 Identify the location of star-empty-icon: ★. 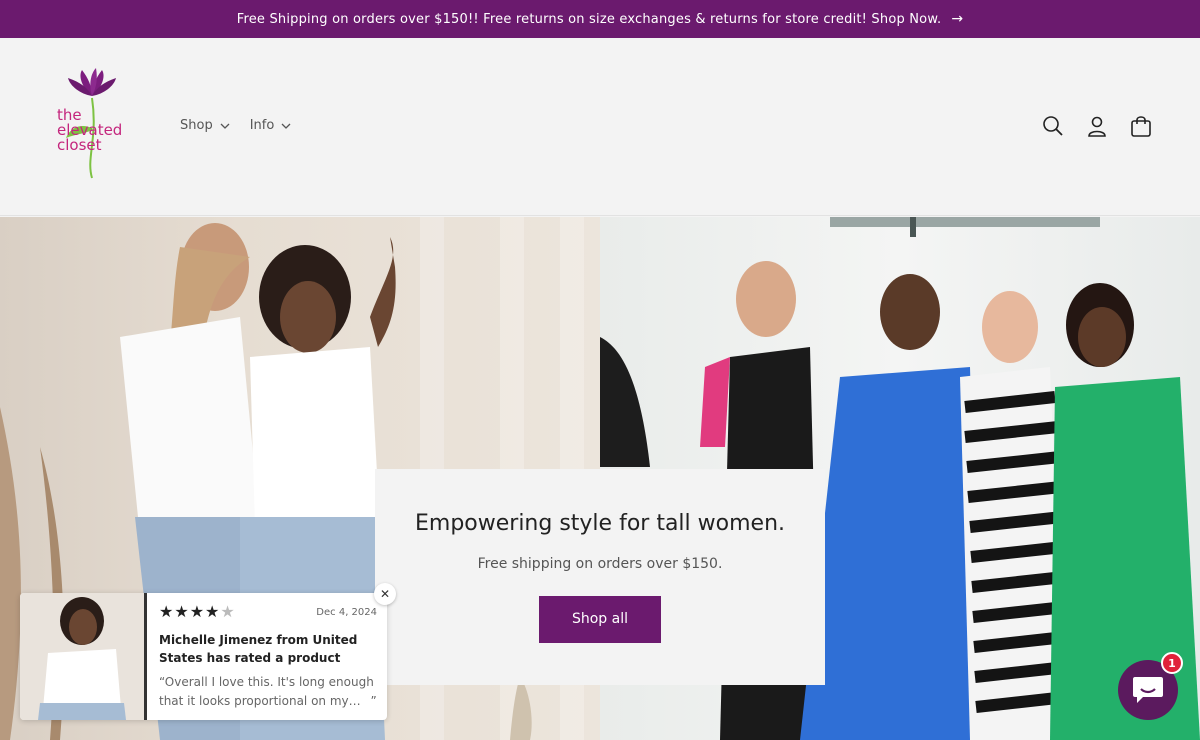
(227, 611).